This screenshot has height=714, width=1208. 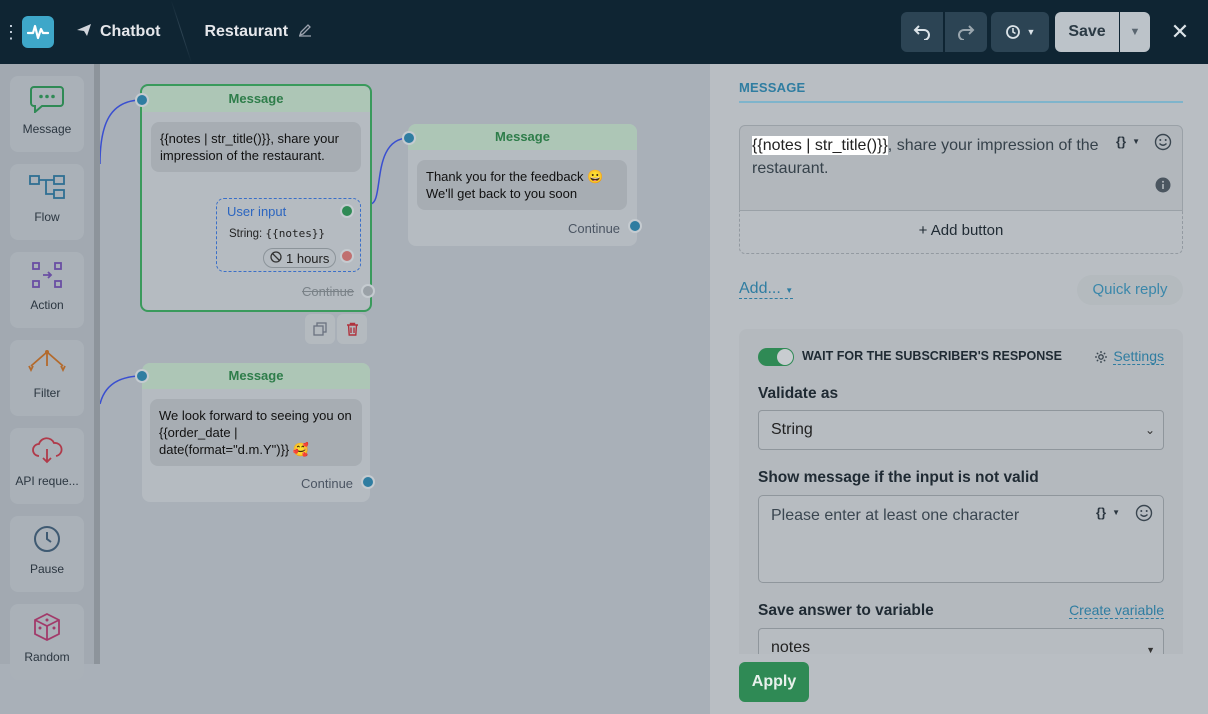 I want to click on edit-pencil-icon, so click(x=305, y=32).